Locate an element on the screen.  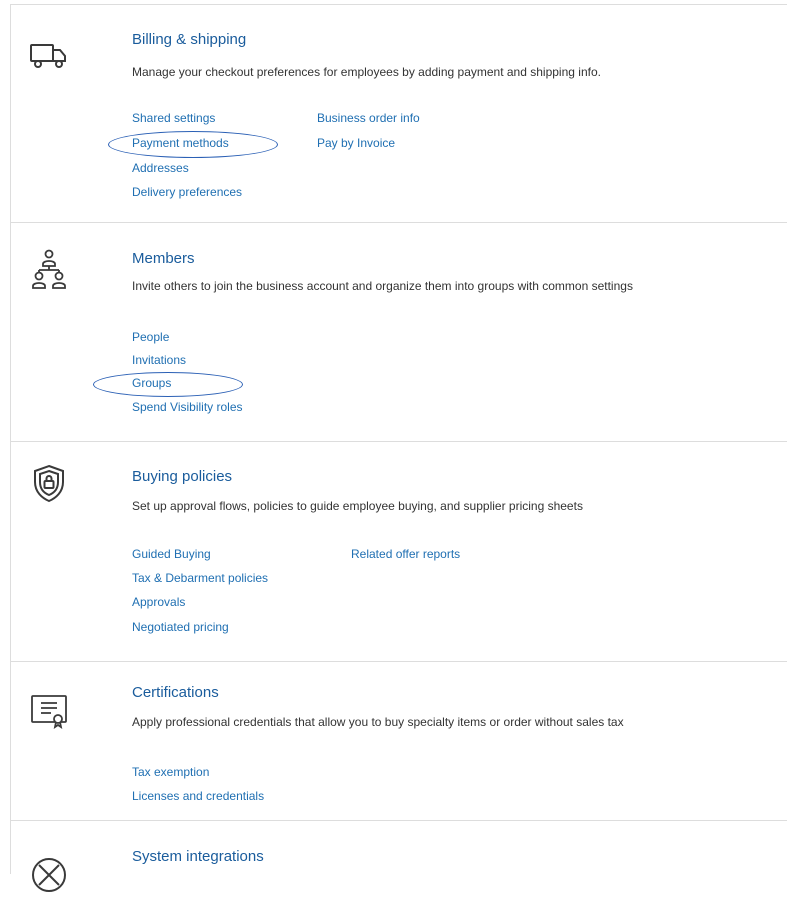
link-licenses-and-credentials: Licenses and credentials is located at coordinates (198, 796).